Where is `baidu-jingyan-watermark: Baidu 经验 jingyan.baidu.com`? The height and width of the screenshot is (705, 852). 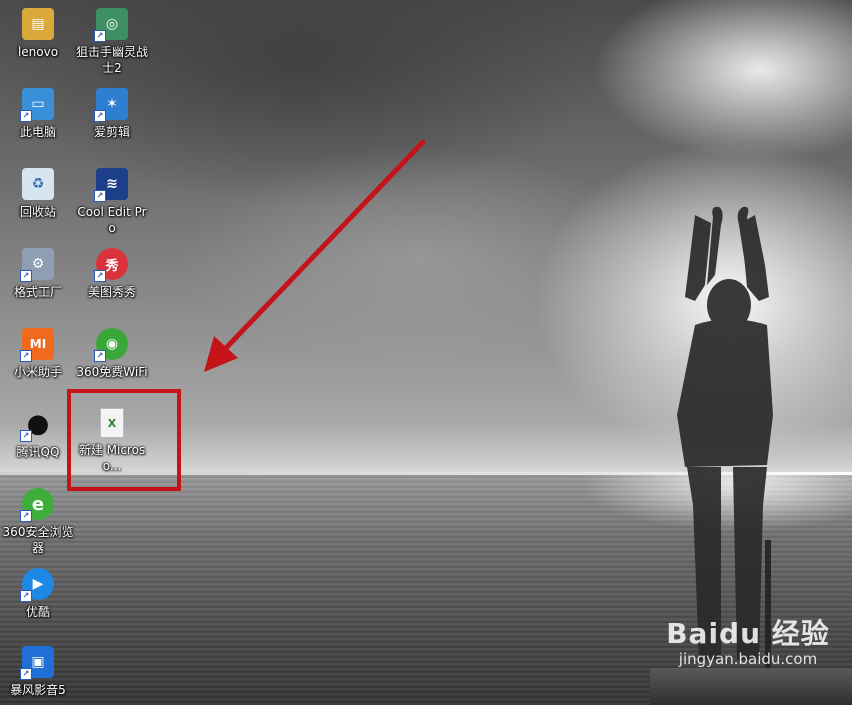
baidu-jingyan-watermark: Baidu 经验 jingyan.baidu.com is located at coordinates (748, 640).